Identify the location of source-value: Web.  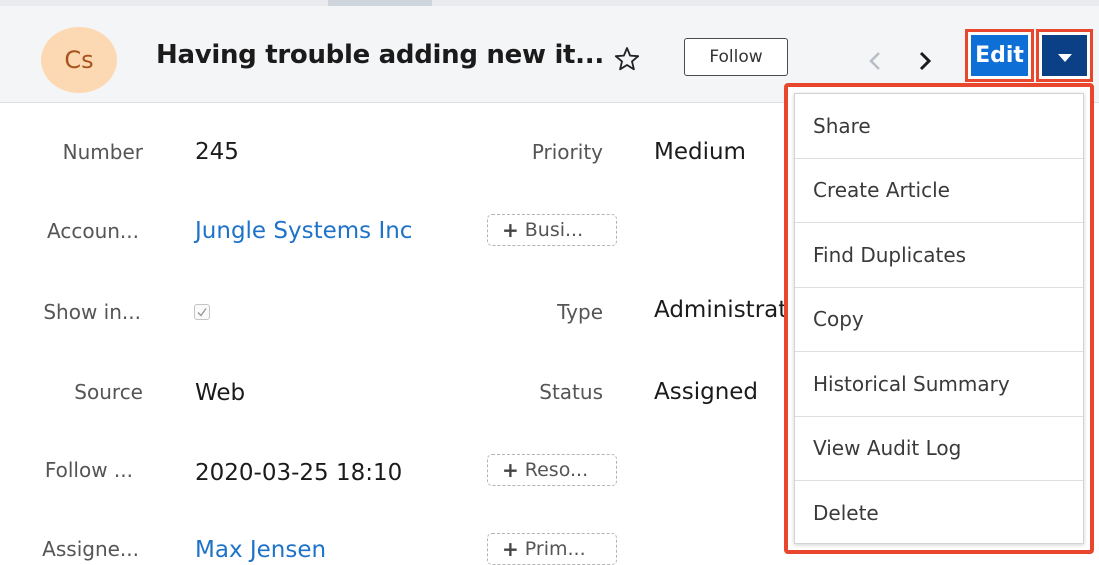
(220, 393).